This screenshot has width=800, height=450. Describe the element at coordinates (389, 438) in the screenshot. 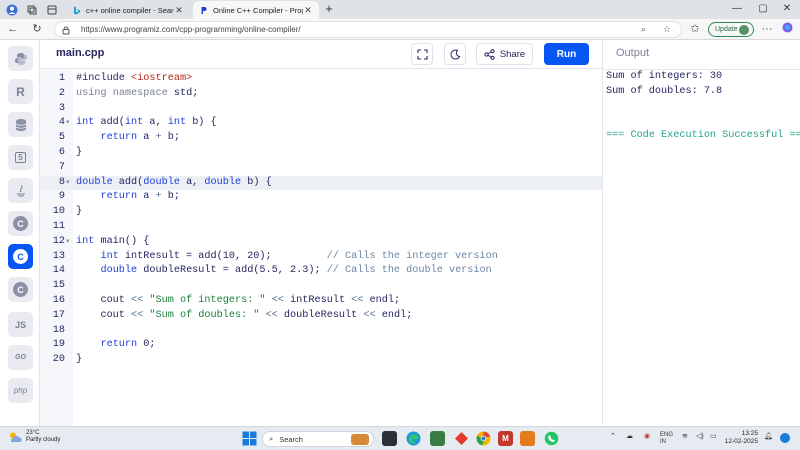

I see `task-view-icon` at that location.